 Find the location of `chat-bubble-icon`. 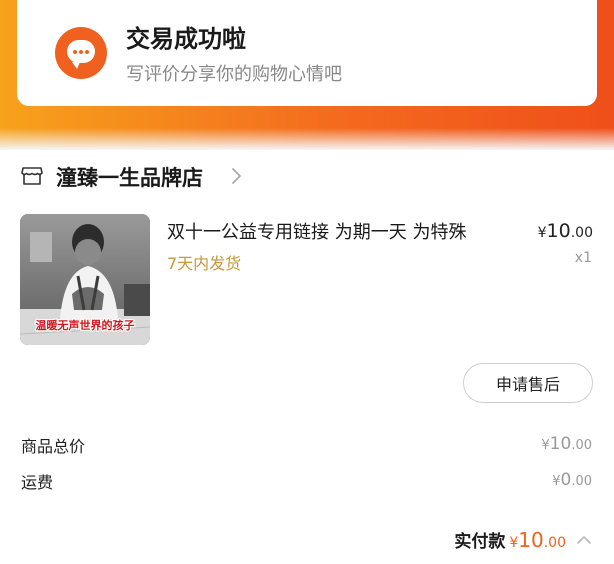

chat-bubble-icon is located at coordinates (81, 53).